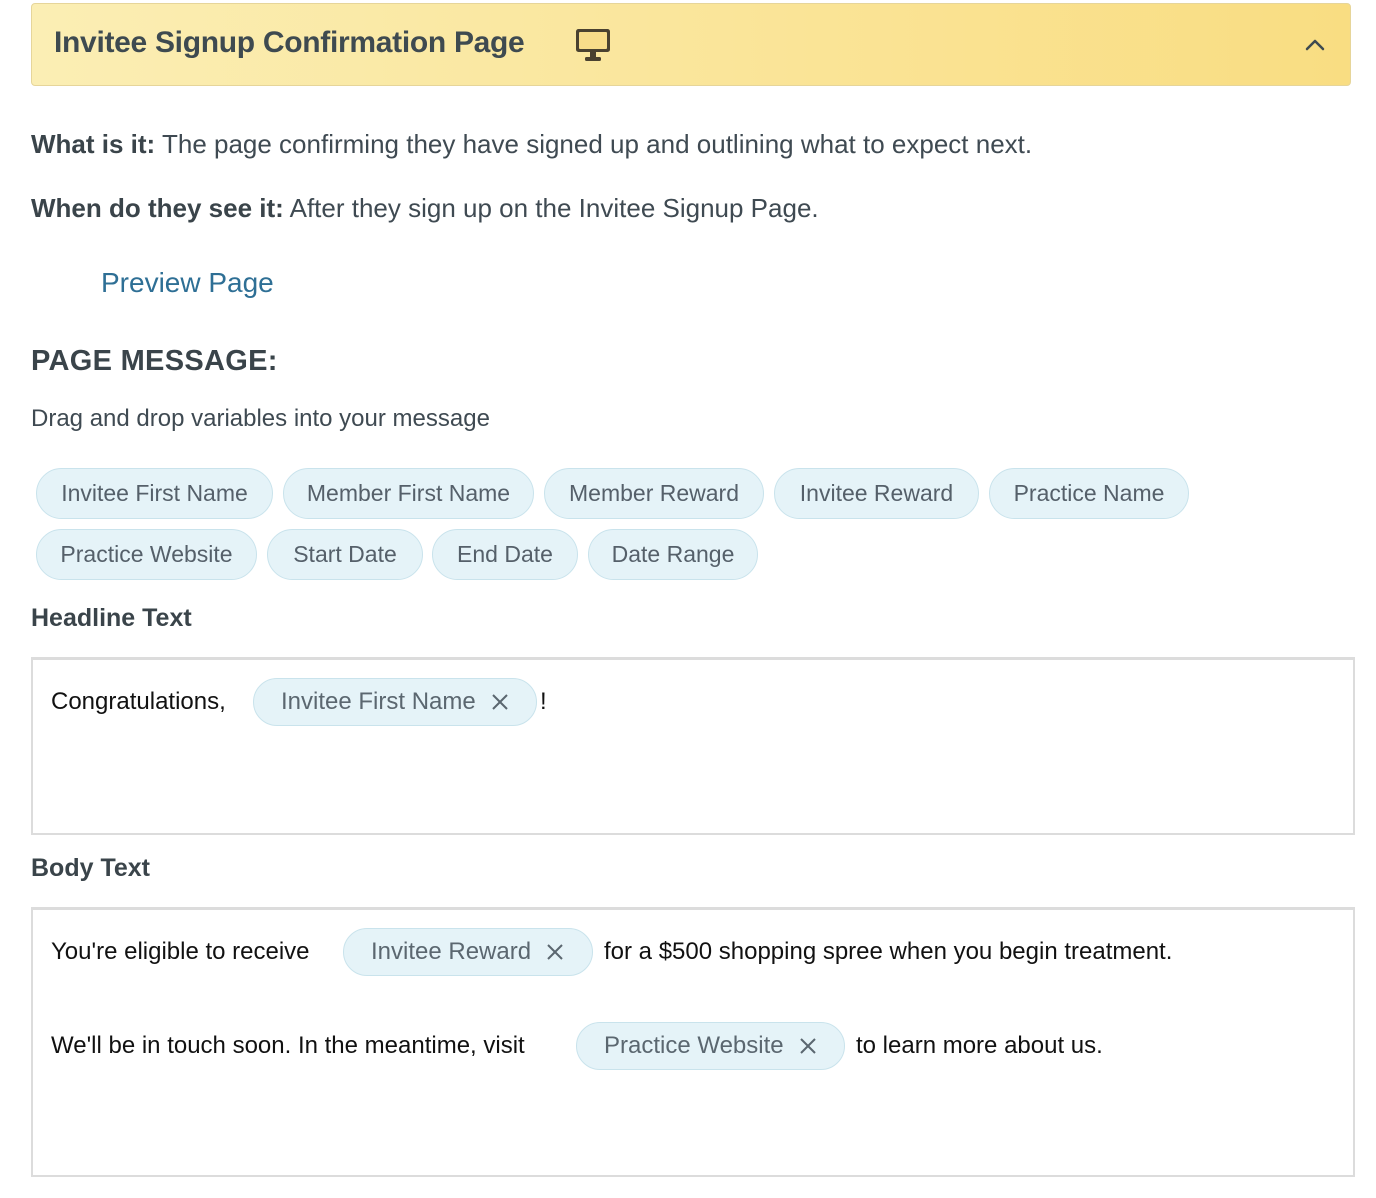 Image resolution: width=1376 pixels, height=1198 pixels. I want to click on page-title: Invitee Signup Confirmation Page, so click(289, 42).